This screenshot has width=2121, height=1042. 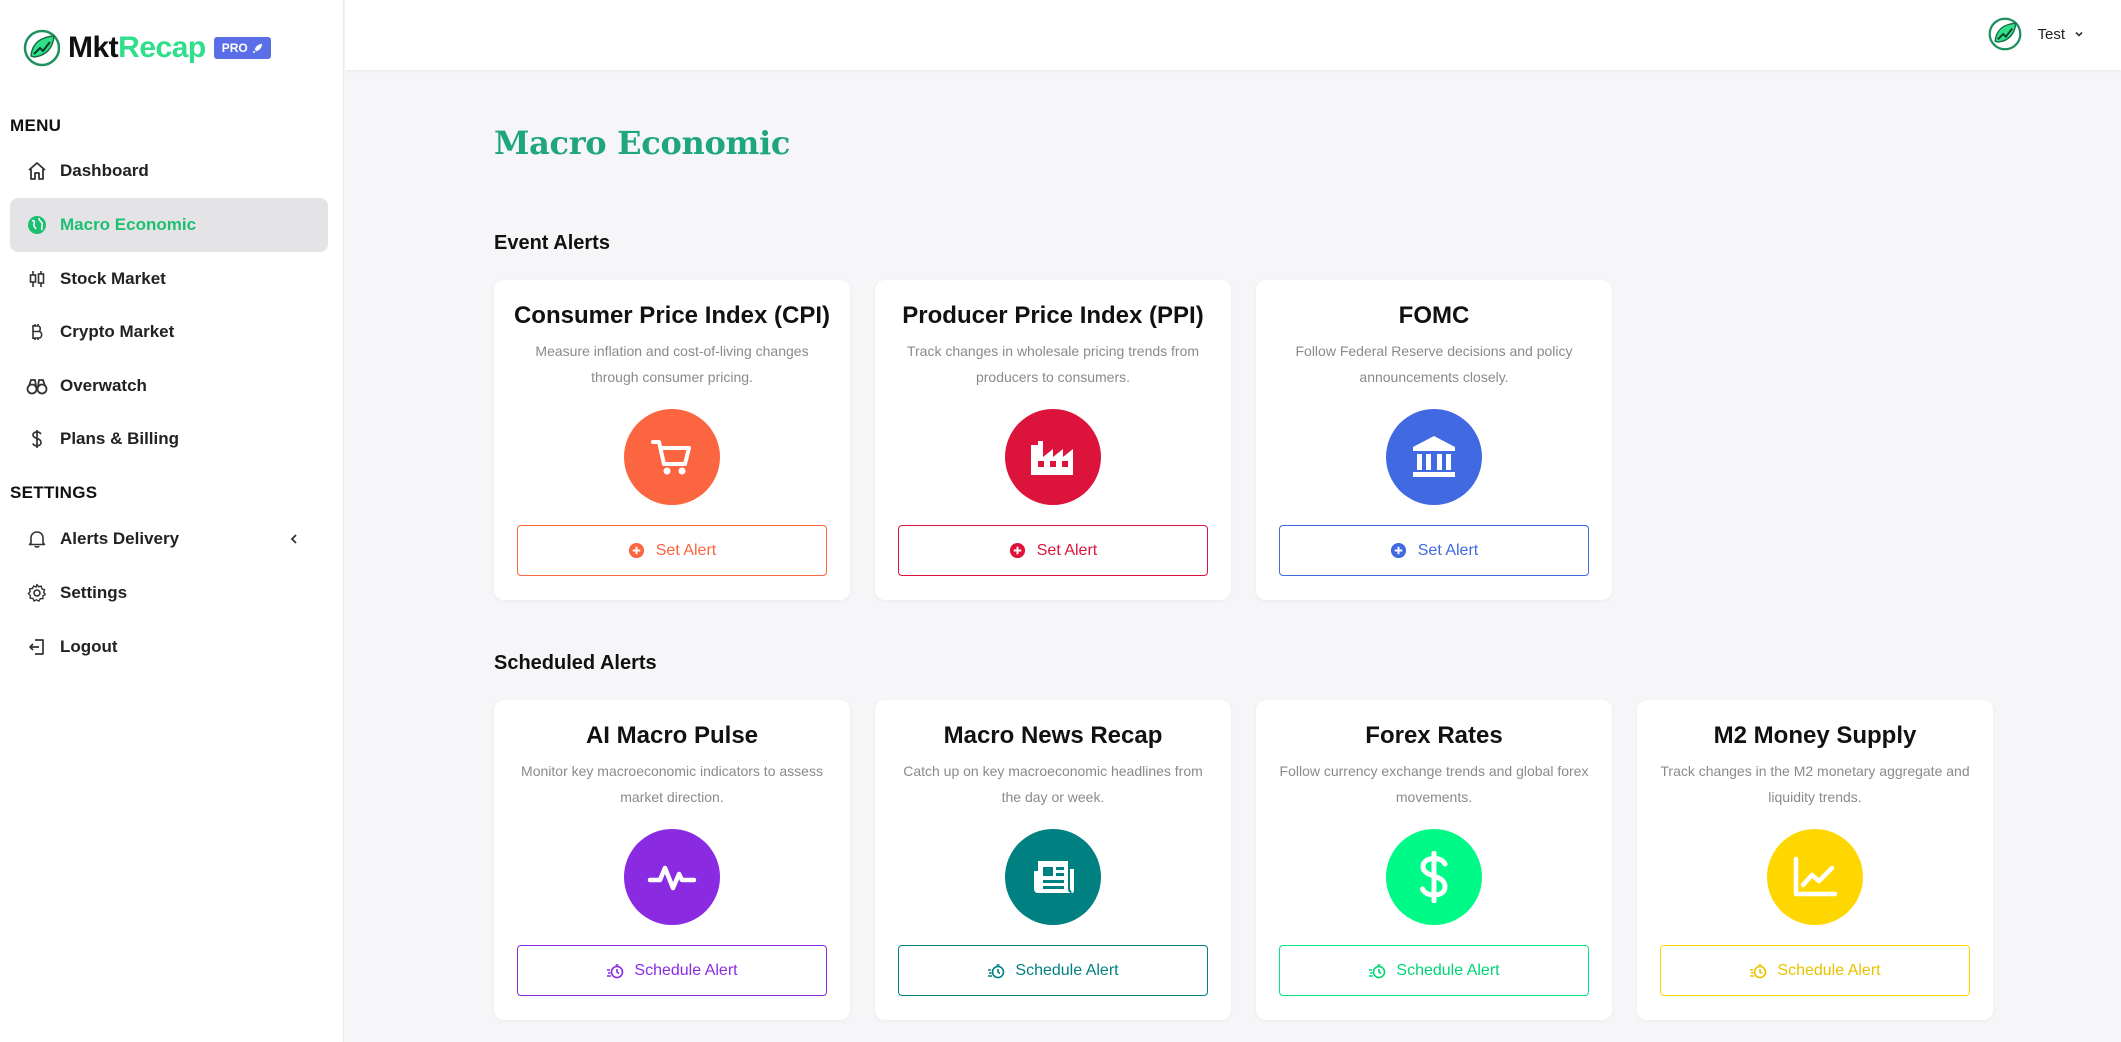 I want to click on candlestick-icon, so click(x=37, y=279).